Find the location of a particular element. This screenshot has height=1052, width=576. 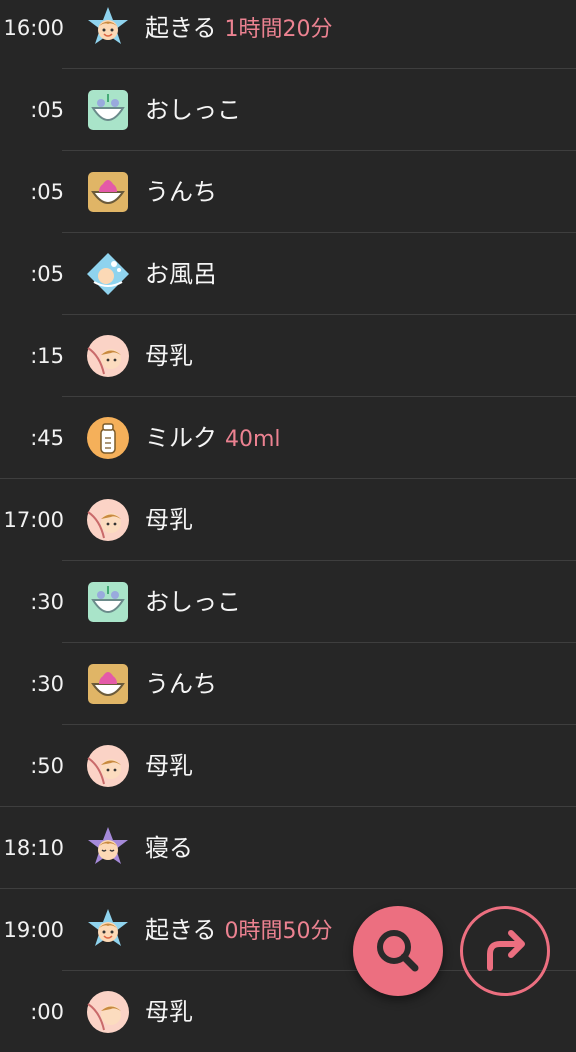

entry-label: 起きる 0時間50分 is located at coordinates (239, 930).